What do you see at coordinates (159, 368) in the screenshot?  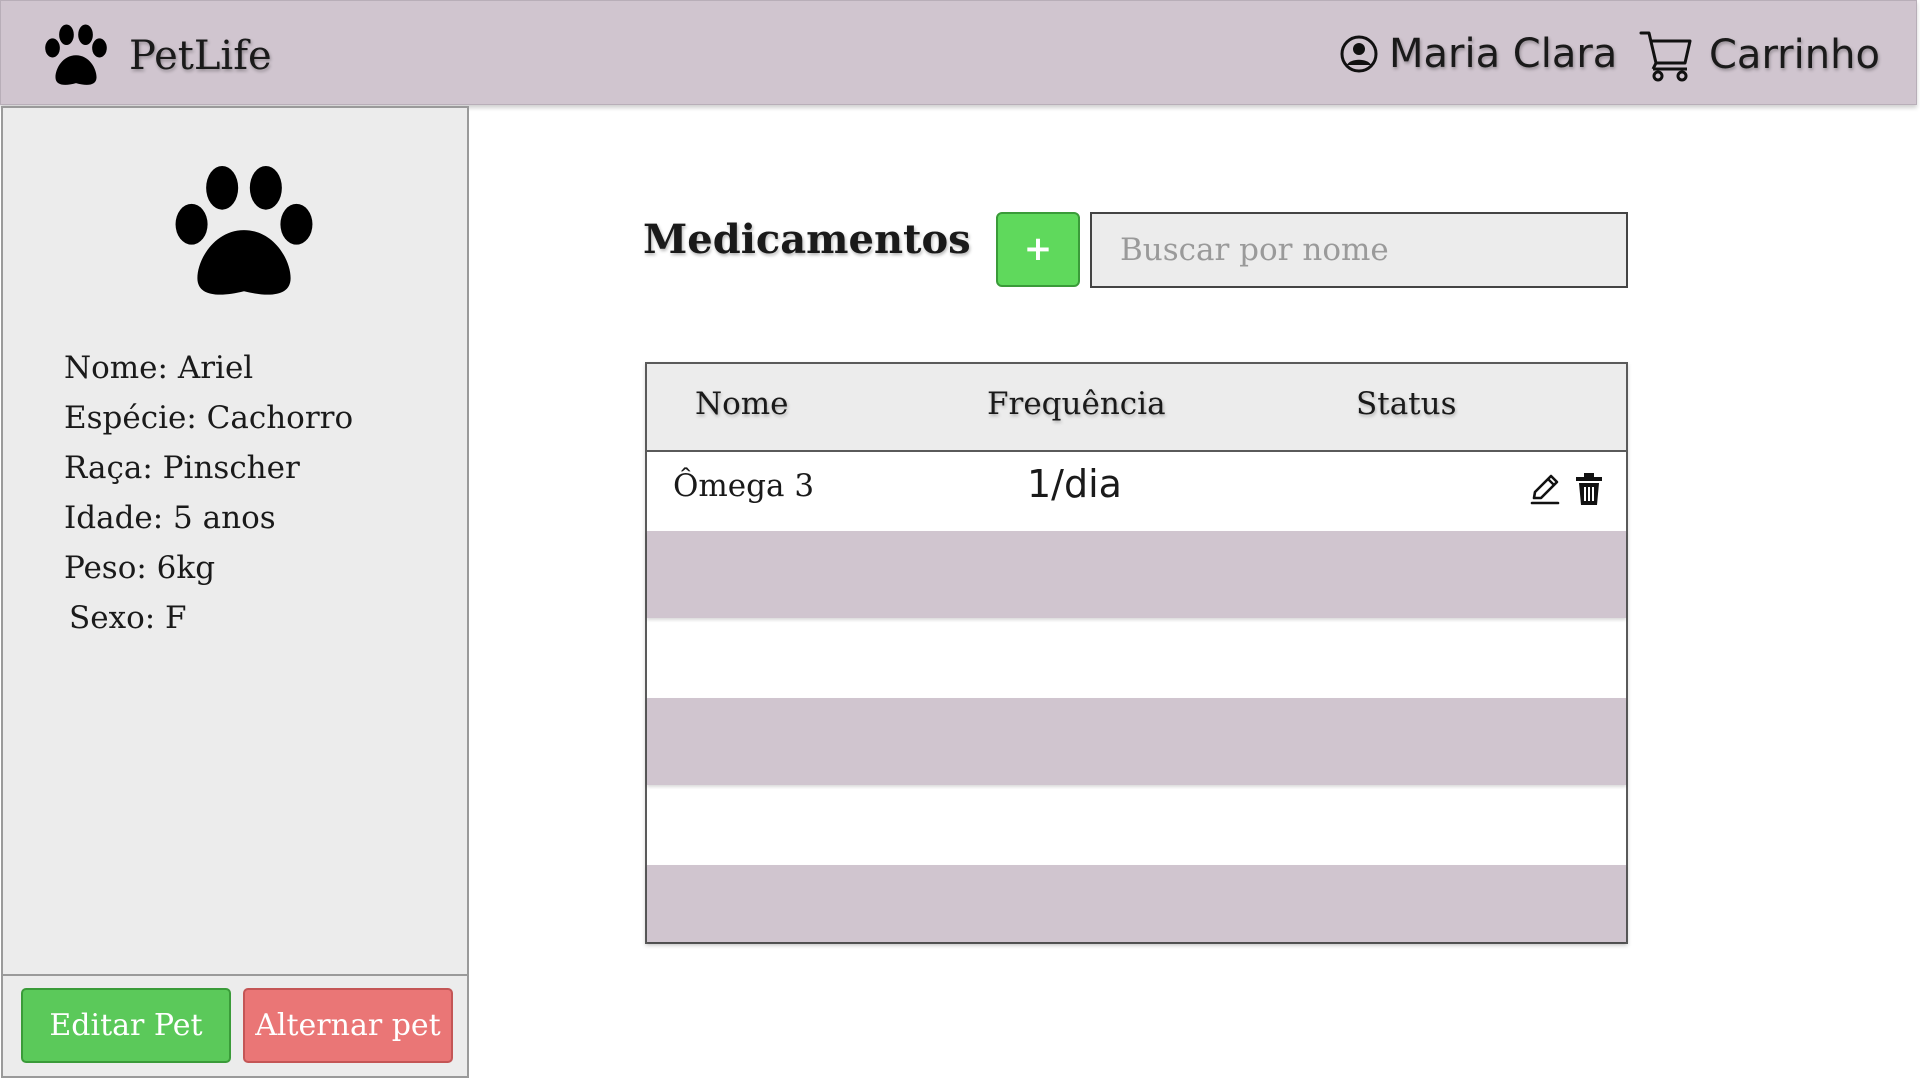 I see `pet-name: Nome: Ariel` at bounding box center [159, 368].